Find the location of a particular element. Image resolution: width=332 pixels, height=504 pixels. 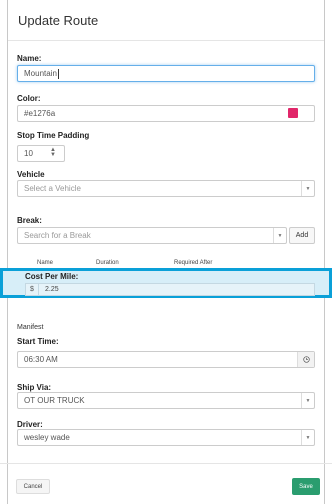

color-input: #e1276a is located at coordinates (166, 113).